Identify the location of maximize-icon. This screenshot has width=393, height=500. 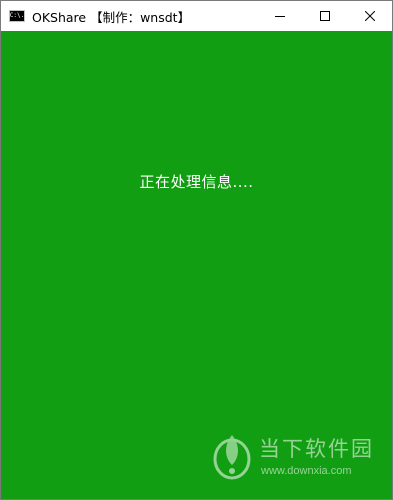
(324, 16).